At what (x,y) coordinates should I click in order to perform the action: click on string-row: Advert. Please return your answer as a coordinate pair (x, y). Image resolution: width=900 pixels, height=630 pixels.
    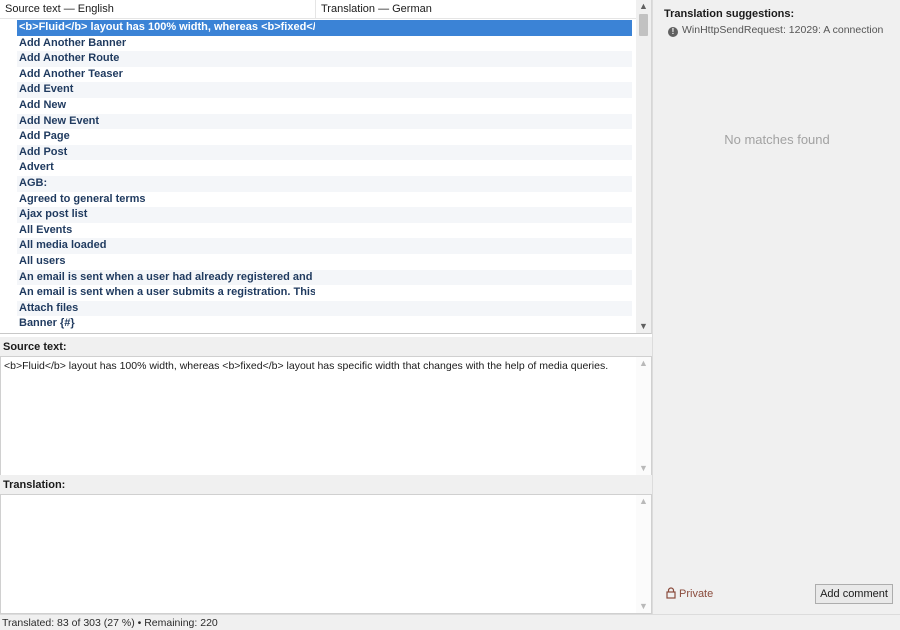
    Looking at the image, I should click on (324, 168).